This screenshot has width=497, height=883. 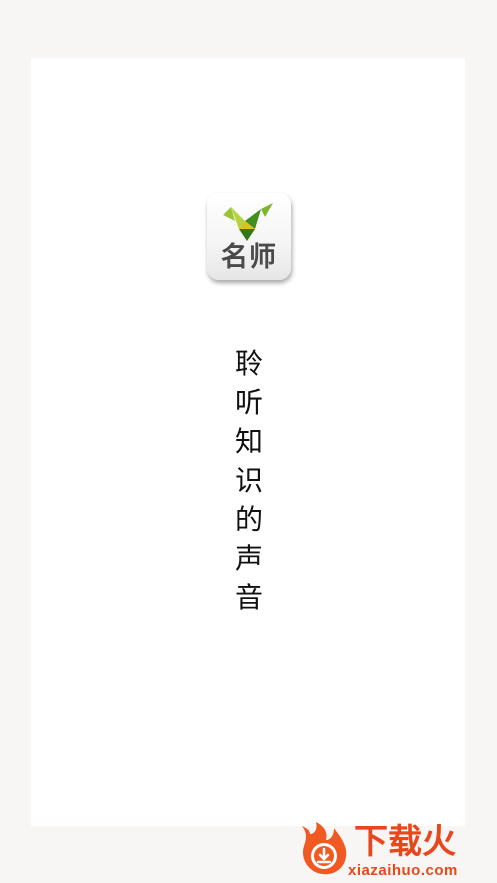 I want to click on watermark-url: xiazaihuo.com, so click(x=403, y=870).